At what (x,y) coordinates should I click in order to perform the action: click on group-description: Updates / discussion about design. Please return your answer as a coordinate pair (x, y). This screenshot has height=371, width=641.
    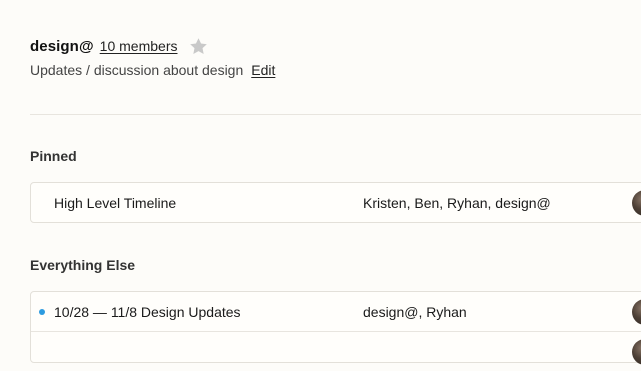
    Looking at the image, I should click on (137, 70).